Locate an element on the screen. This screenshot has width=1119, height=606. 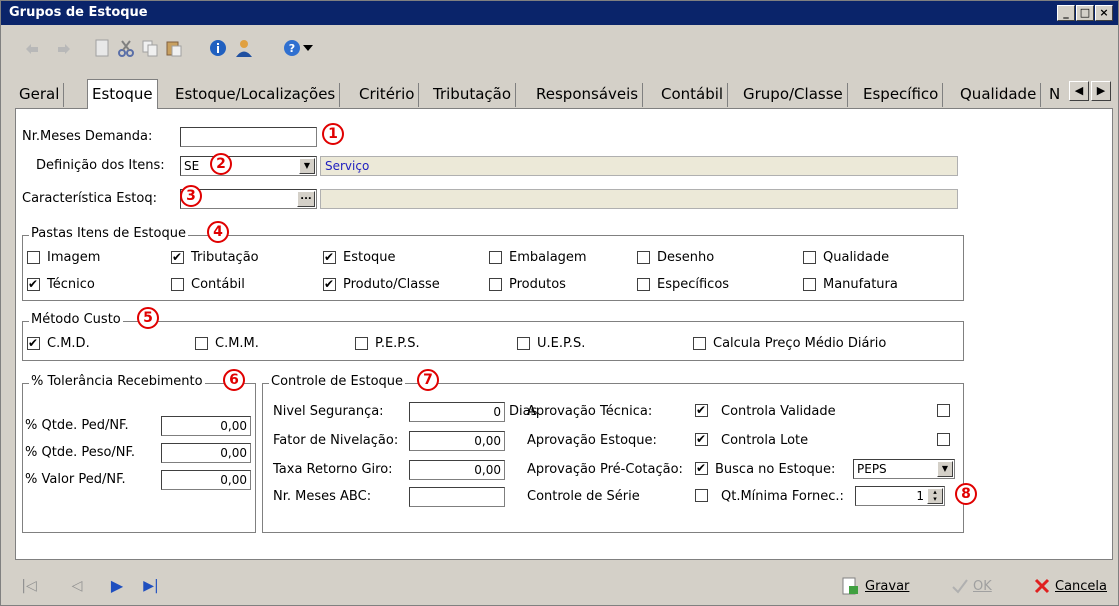
nivel-seguranca-input: 0 is located at coordinates (457, 412).